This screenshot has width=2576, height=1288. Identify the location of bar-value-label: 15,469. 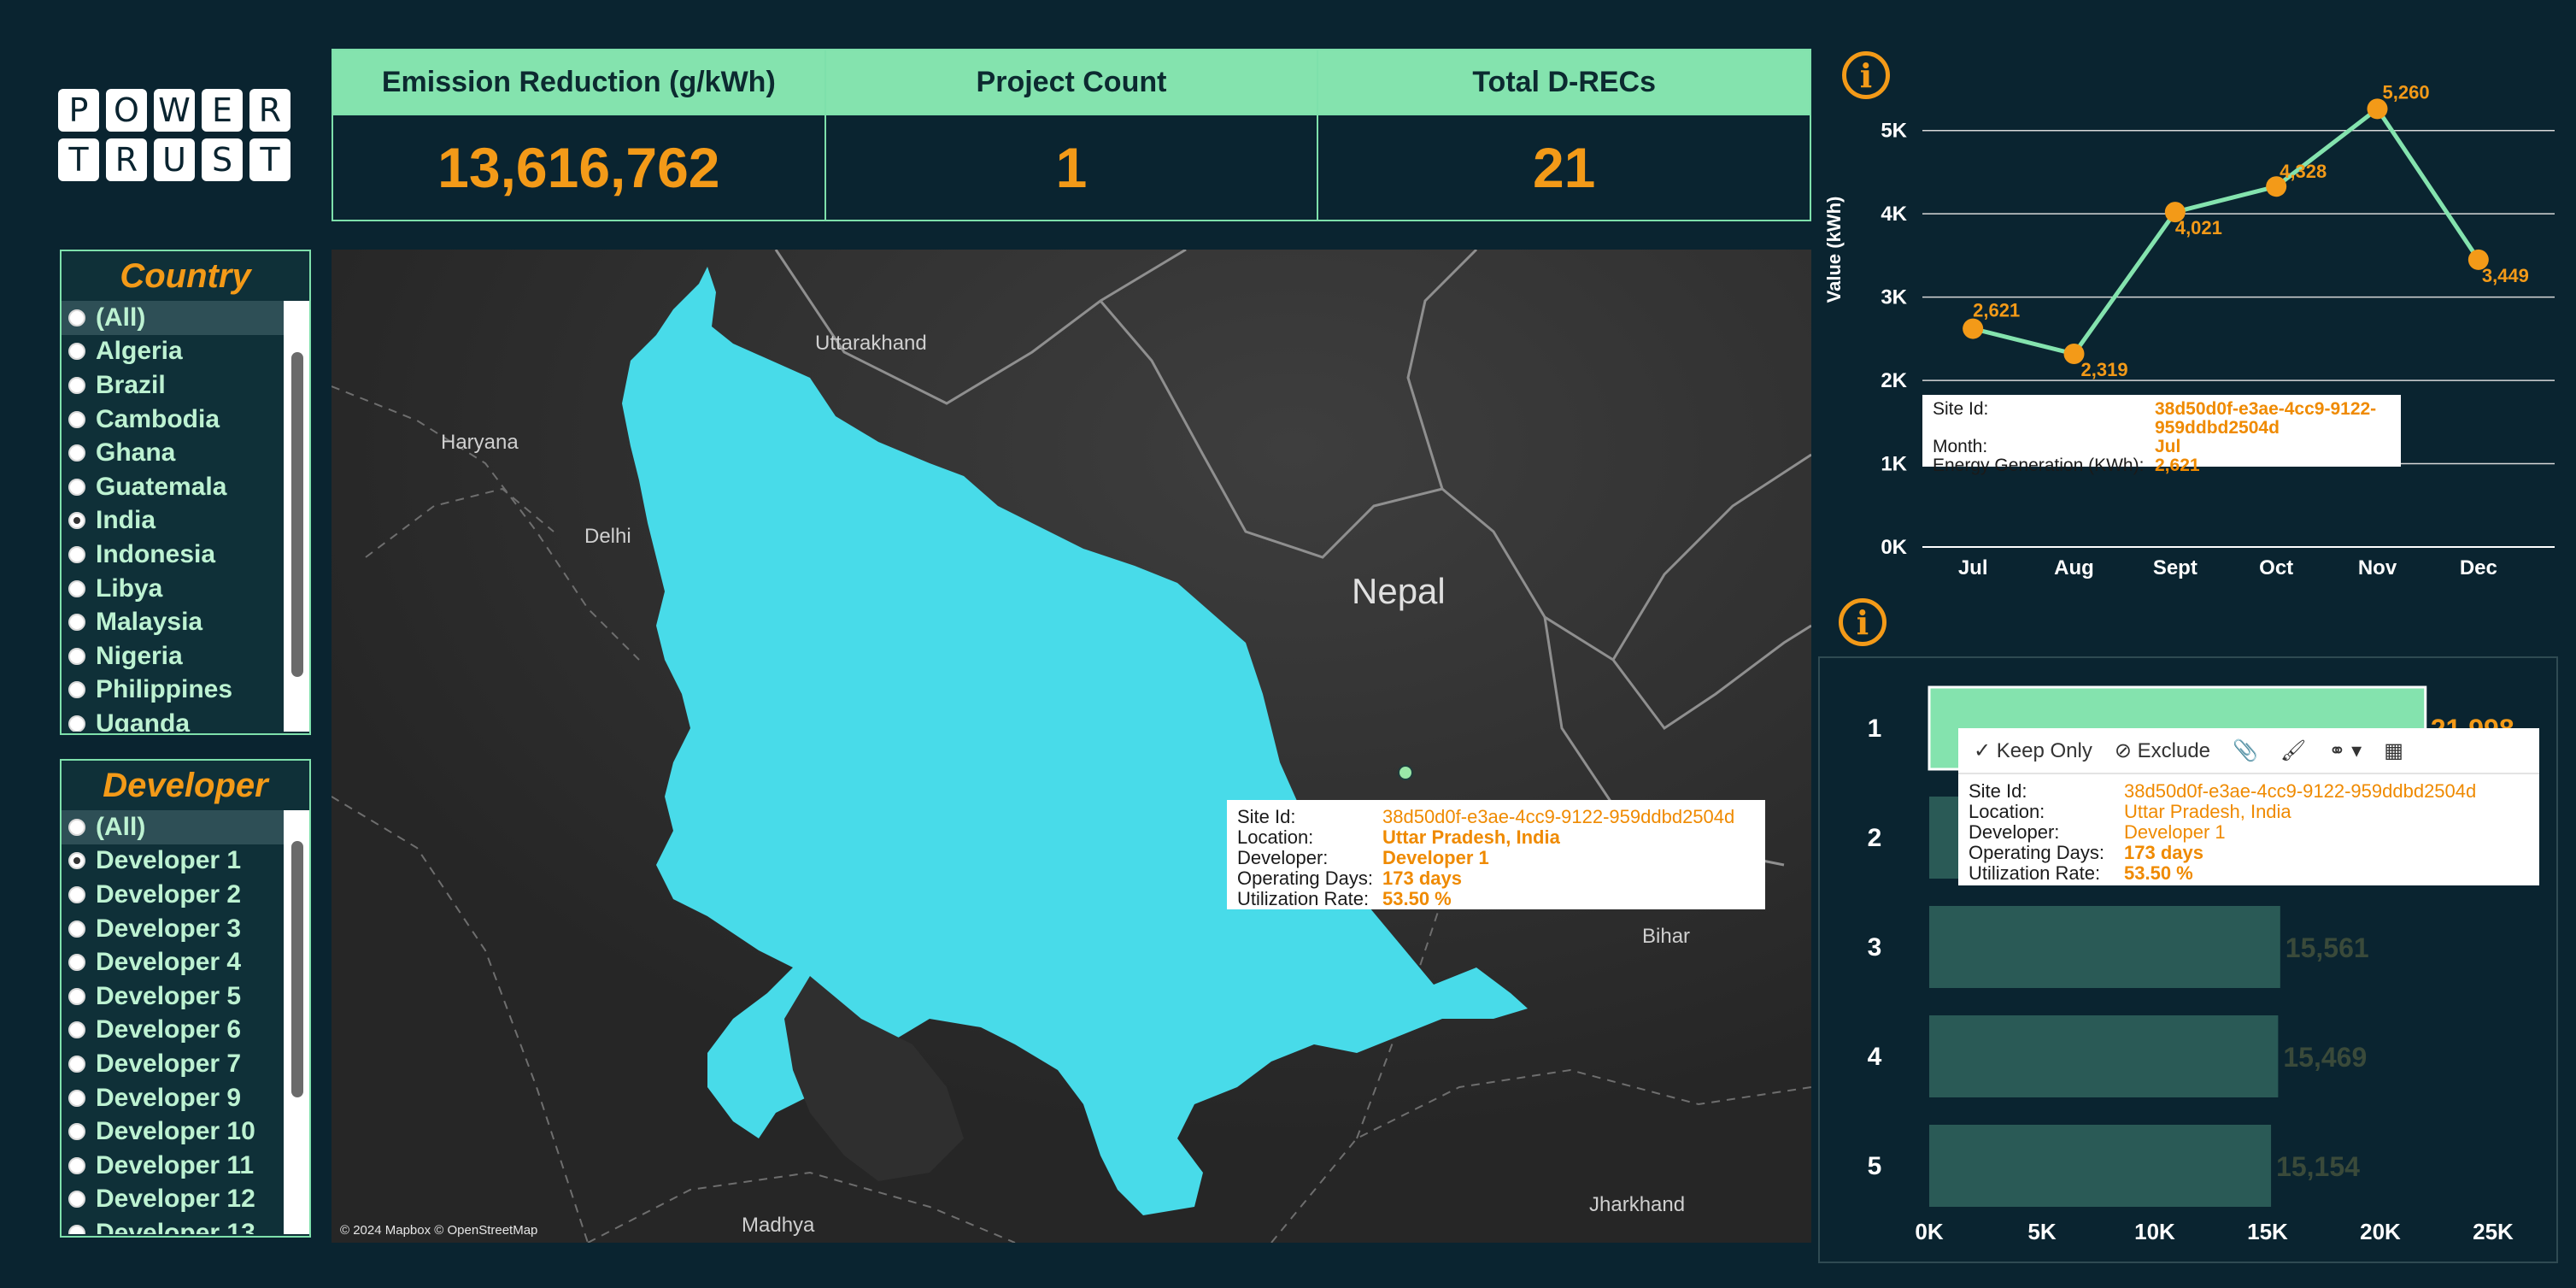
(2325, 1057).